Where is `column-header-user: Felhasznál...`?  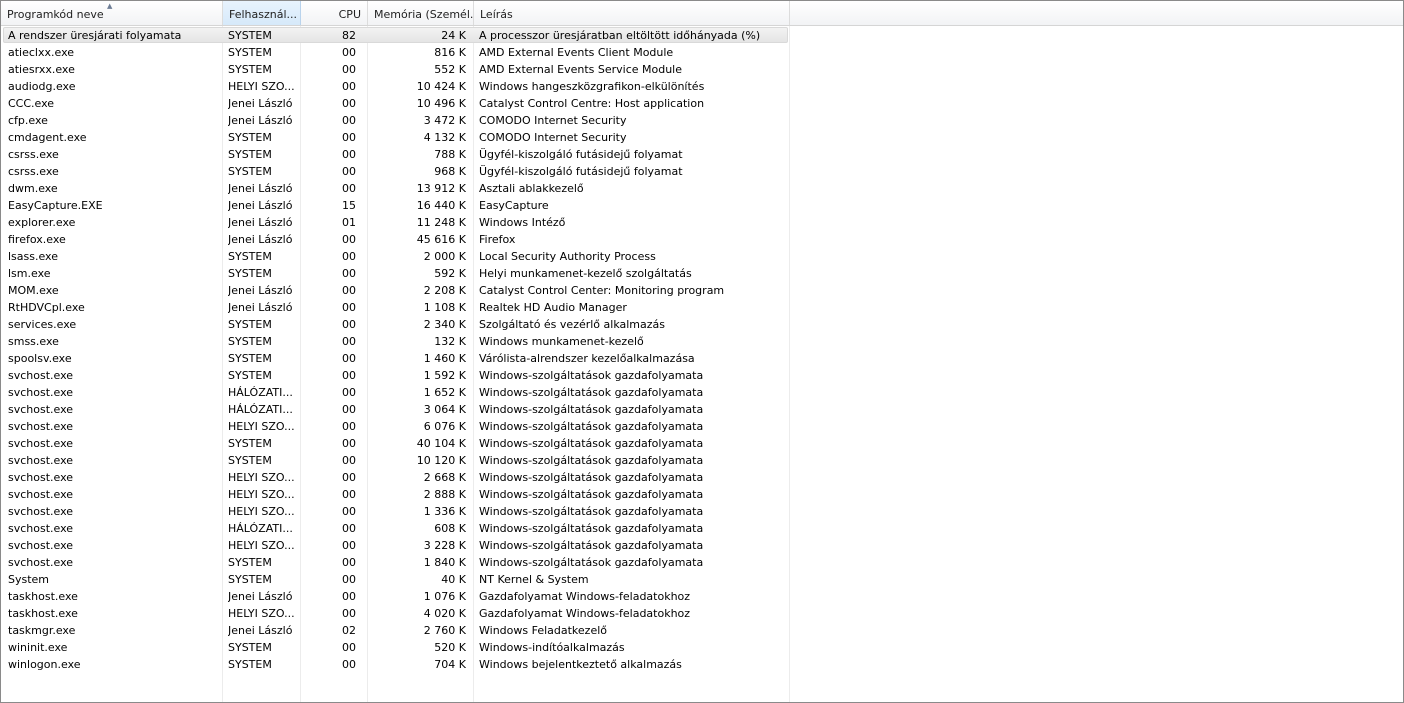
column-header-user: Felhasznál... is located at coordinates (262, 13).